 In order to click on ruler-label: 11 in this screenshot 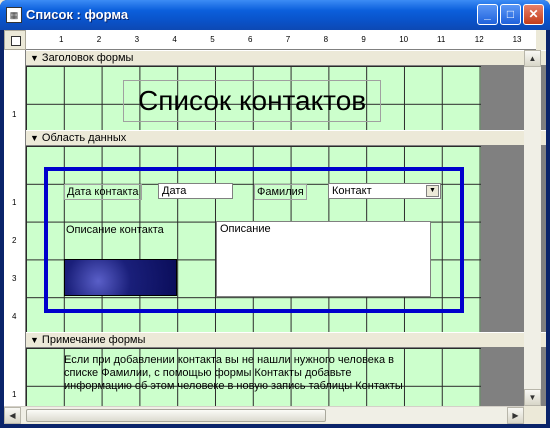, I will do `click(441, 39)`.